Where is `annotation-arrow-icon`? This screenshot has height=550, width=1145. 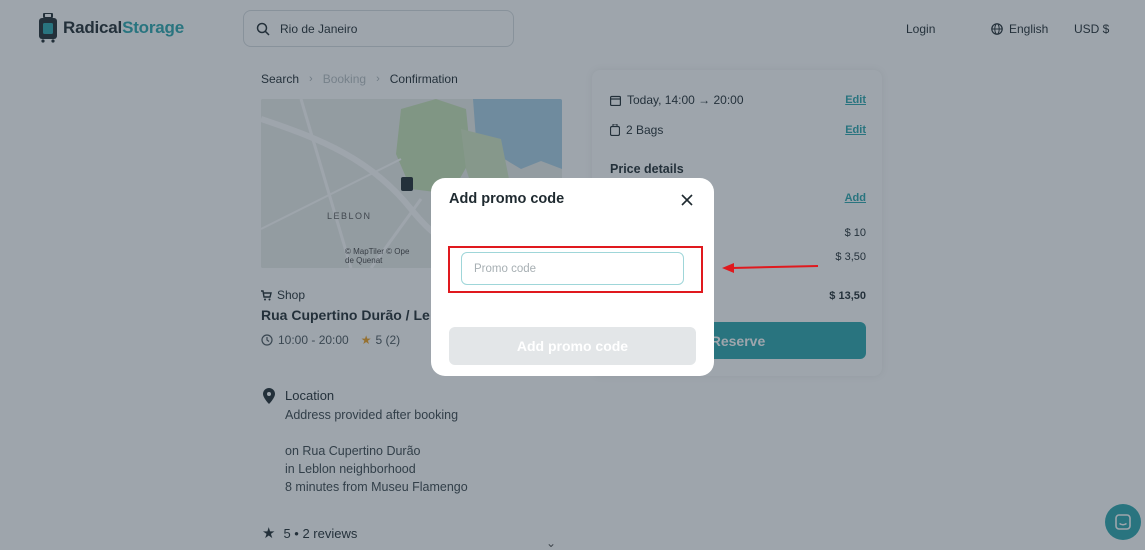
annotation-arrow-icon is located at coordinates (770, 268).